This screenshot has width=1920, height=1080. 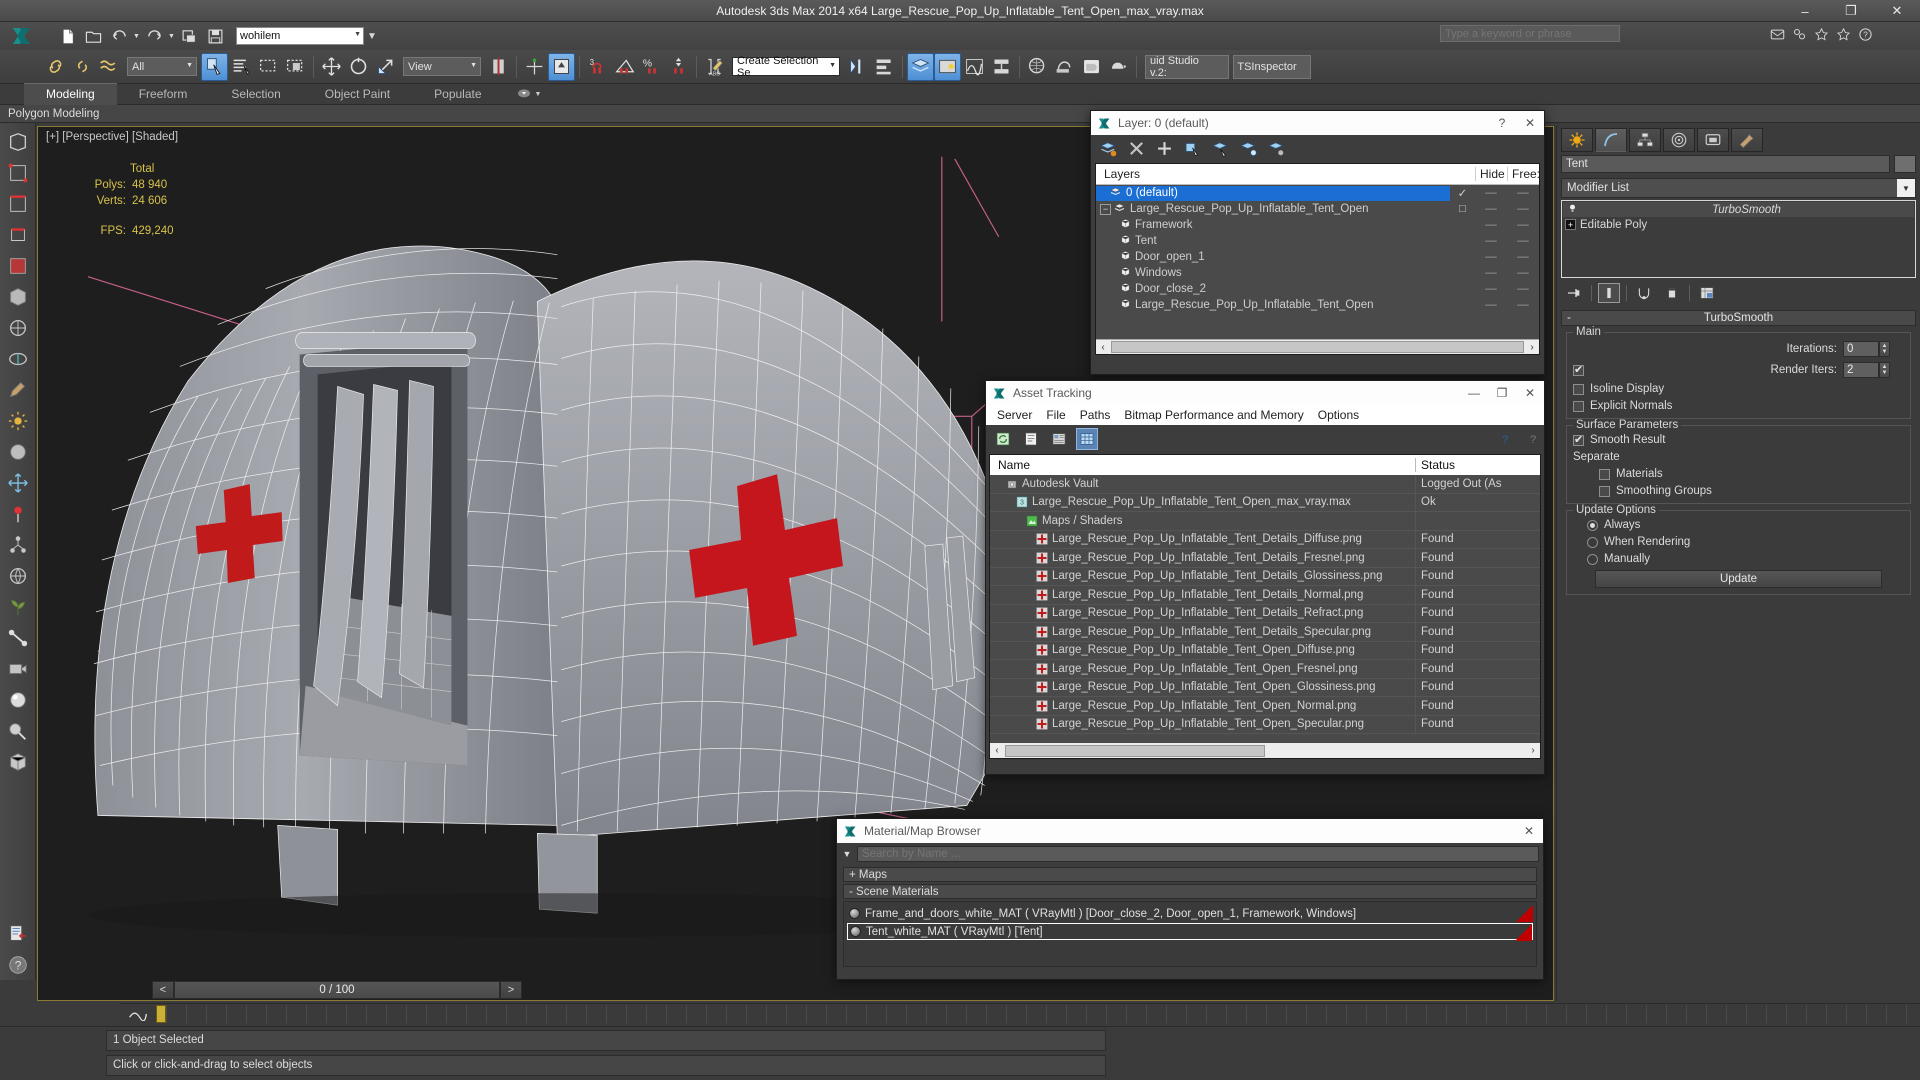 What do you see at coordinates (109, 67) in the screenshot?
I see `bind-to-space-warp-icon` at bounding box center [109, 67].